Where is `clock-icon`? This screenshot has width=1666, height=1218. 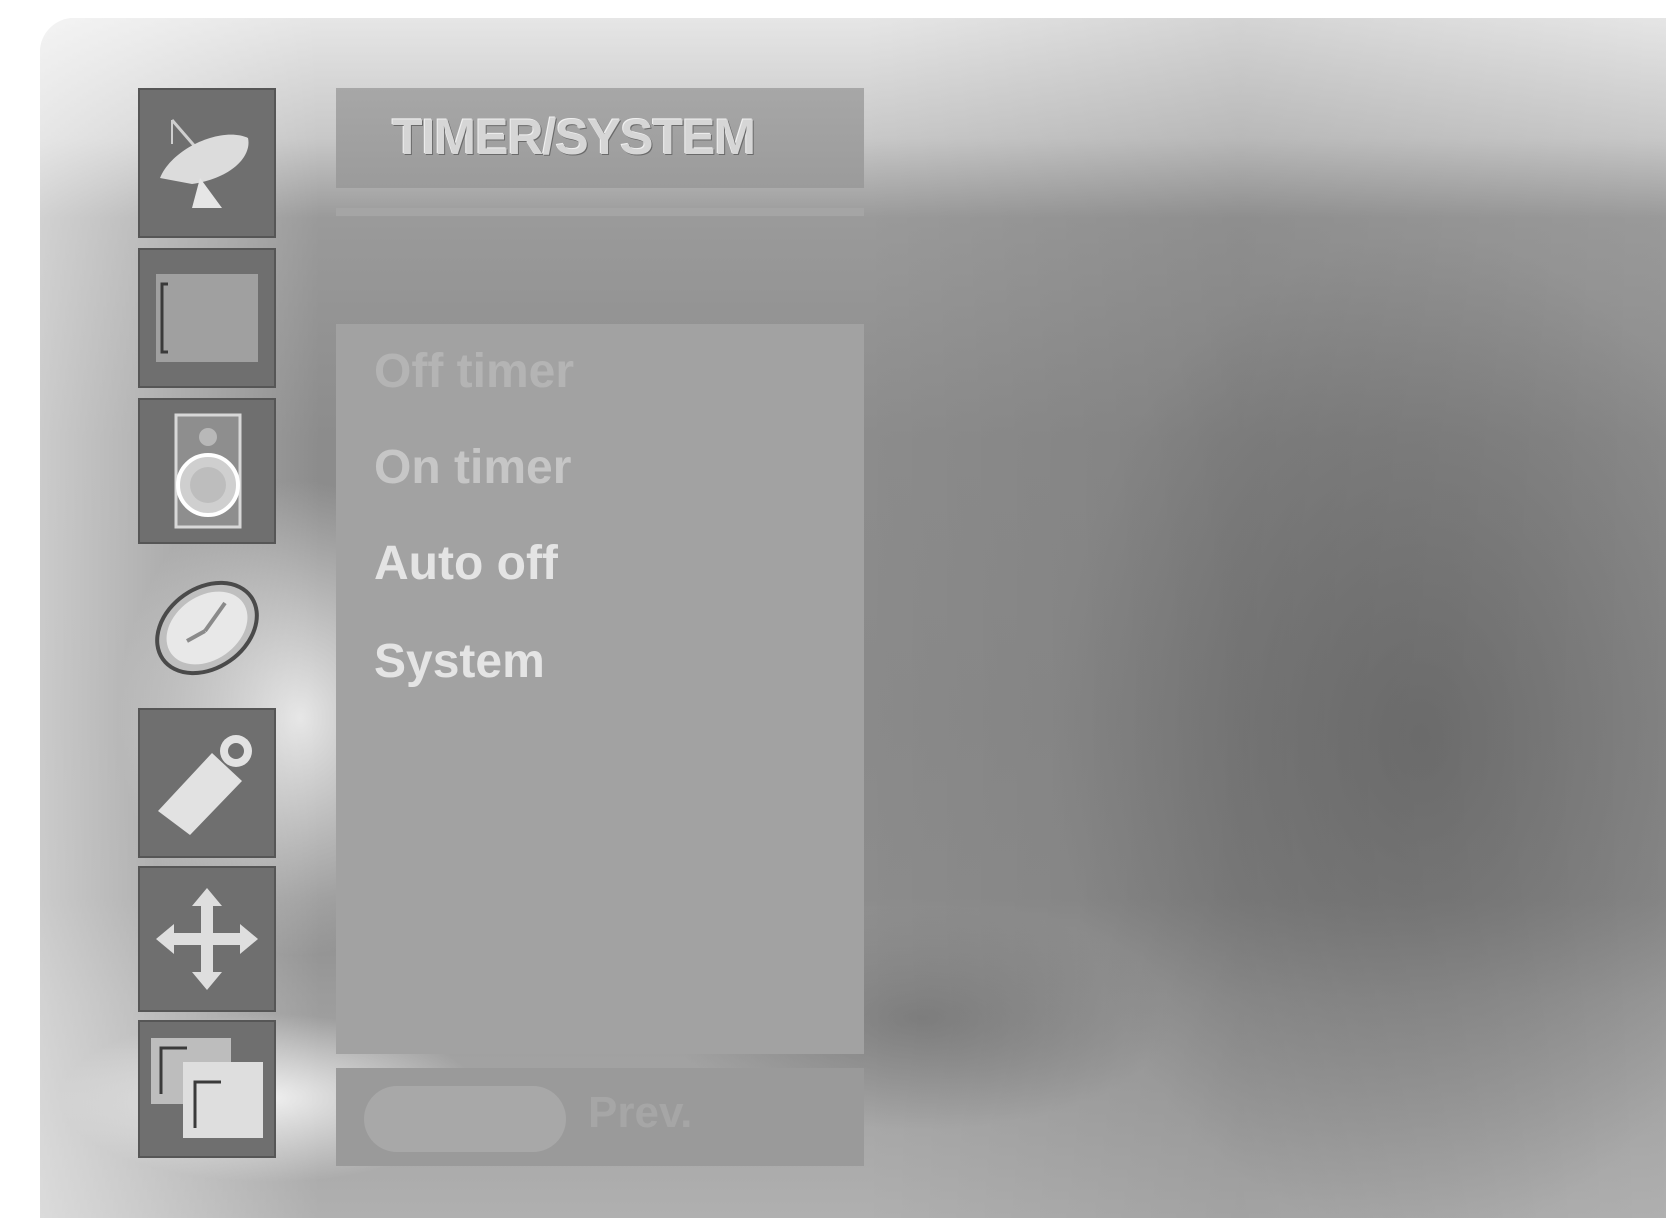
clock-icon is located at coordinates (207, 628).